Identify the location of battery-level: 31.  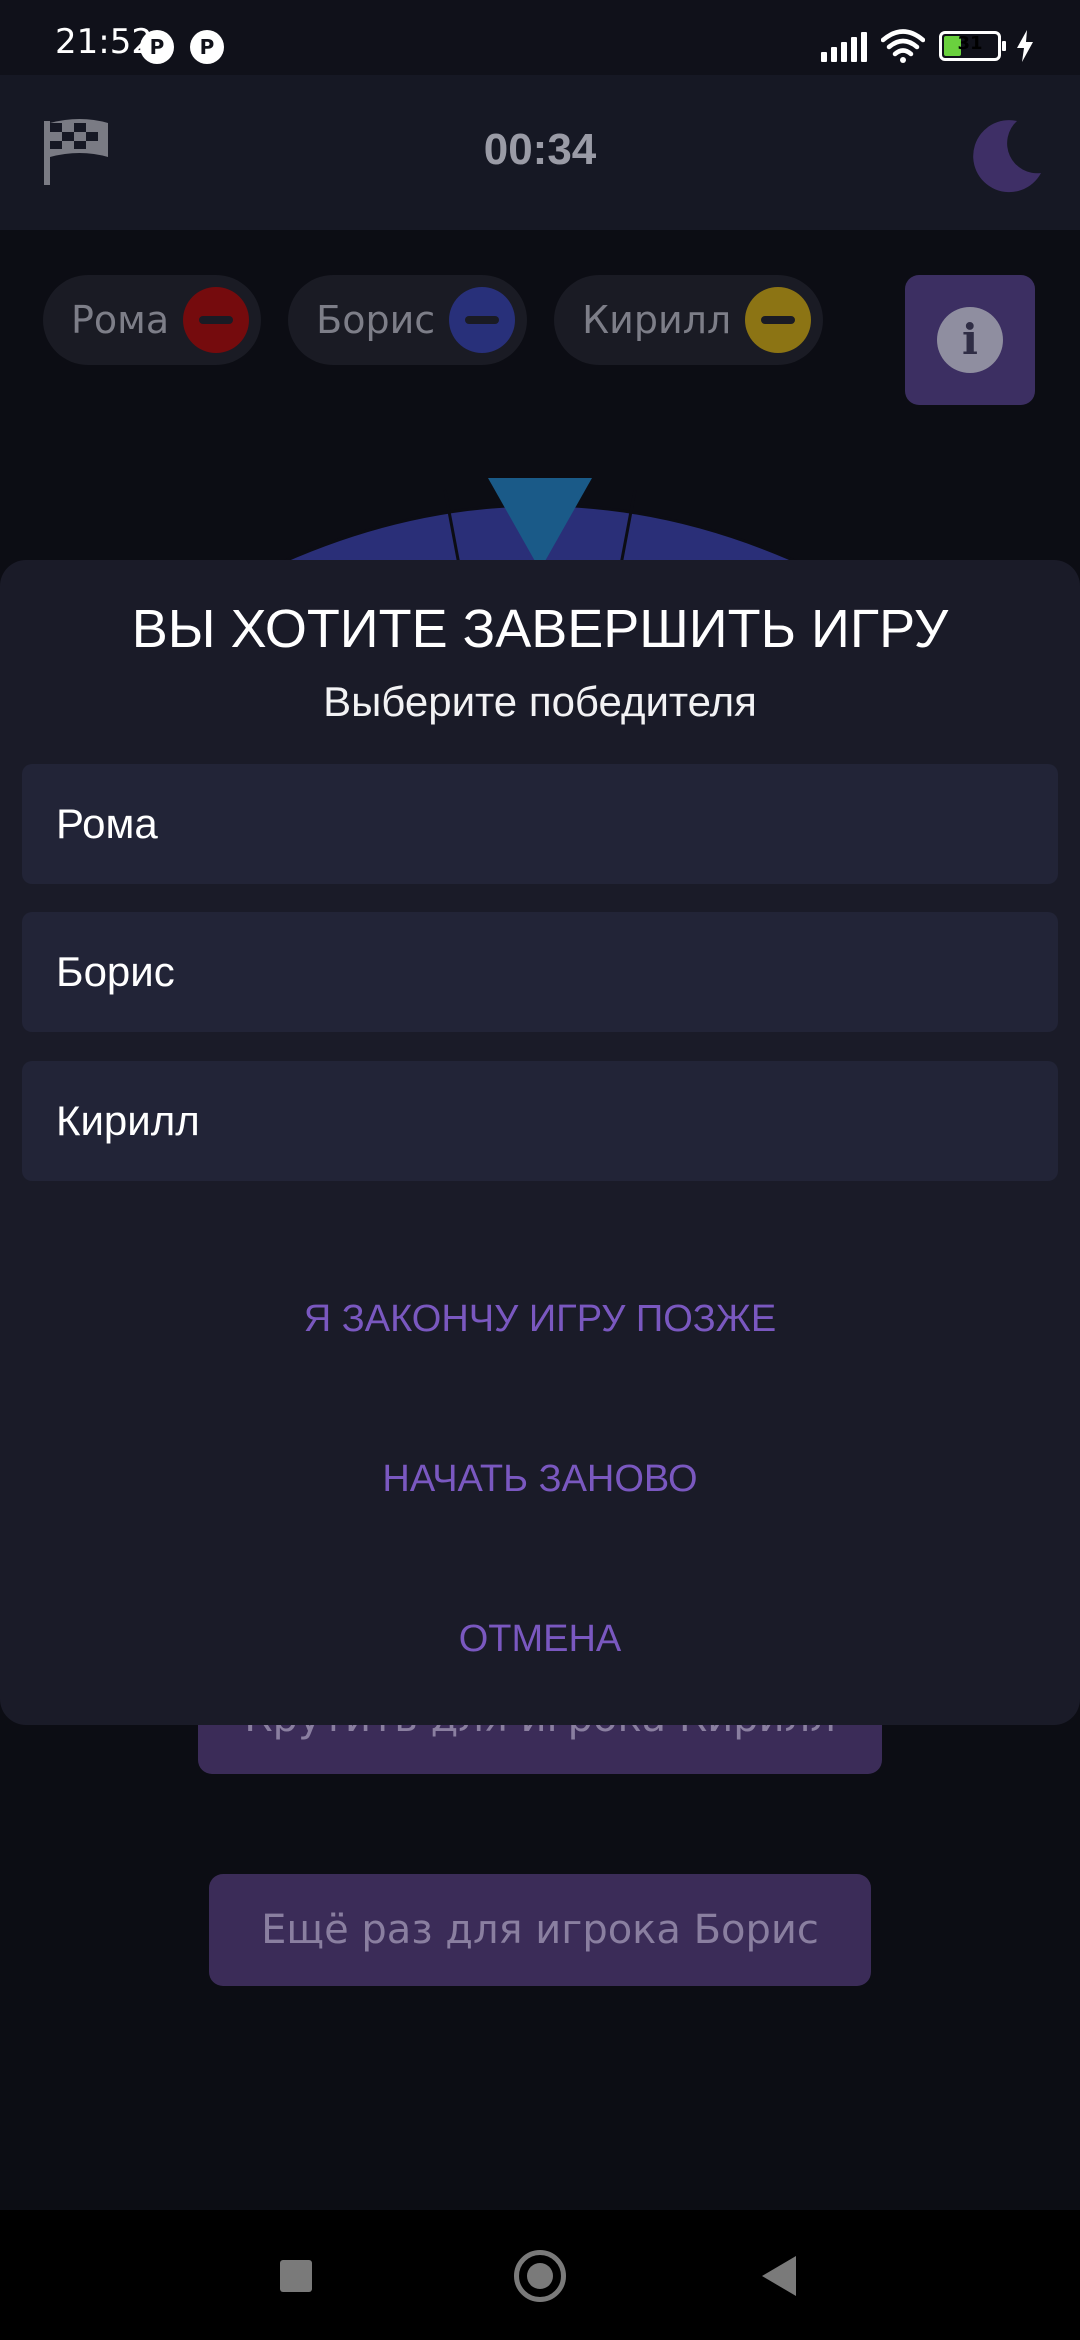
(970, 43).